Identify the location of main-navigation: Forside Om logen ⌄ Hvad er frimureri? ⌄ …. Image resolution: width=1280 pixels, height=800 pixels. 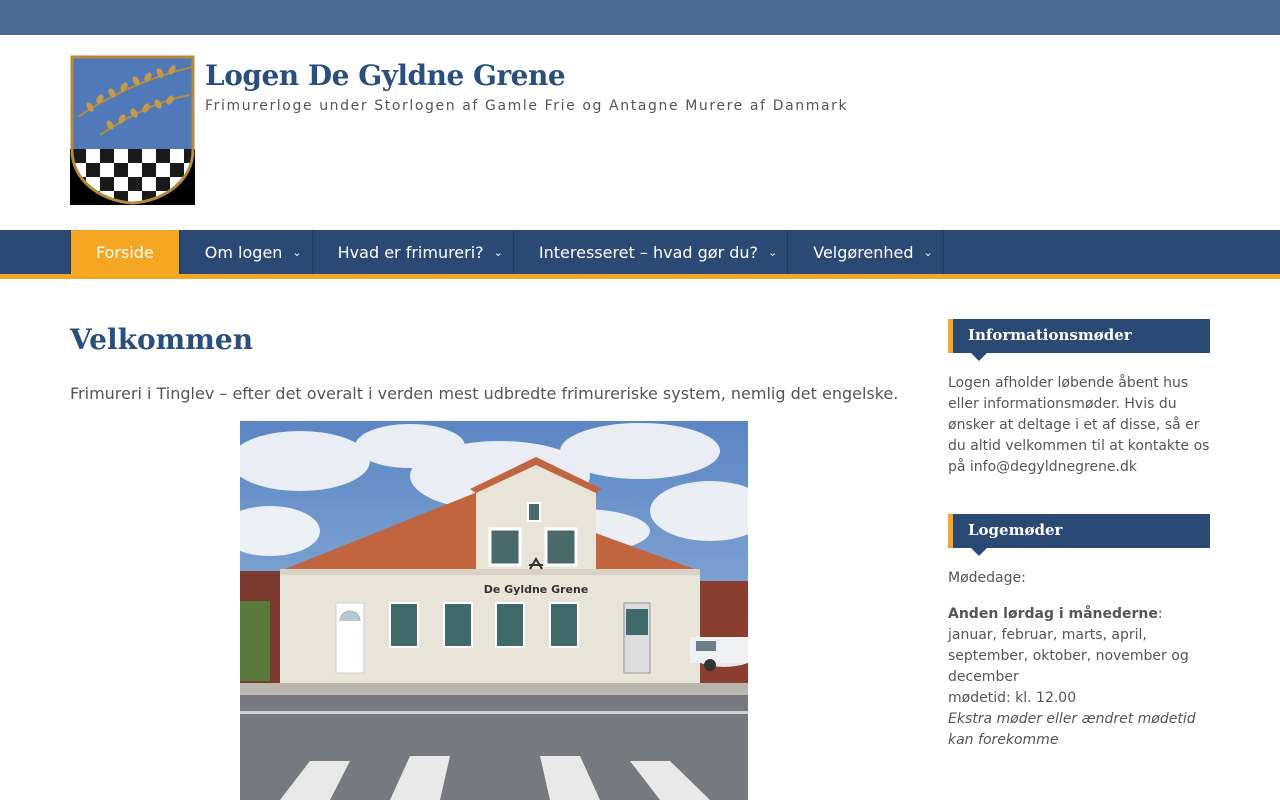
(640, 252).